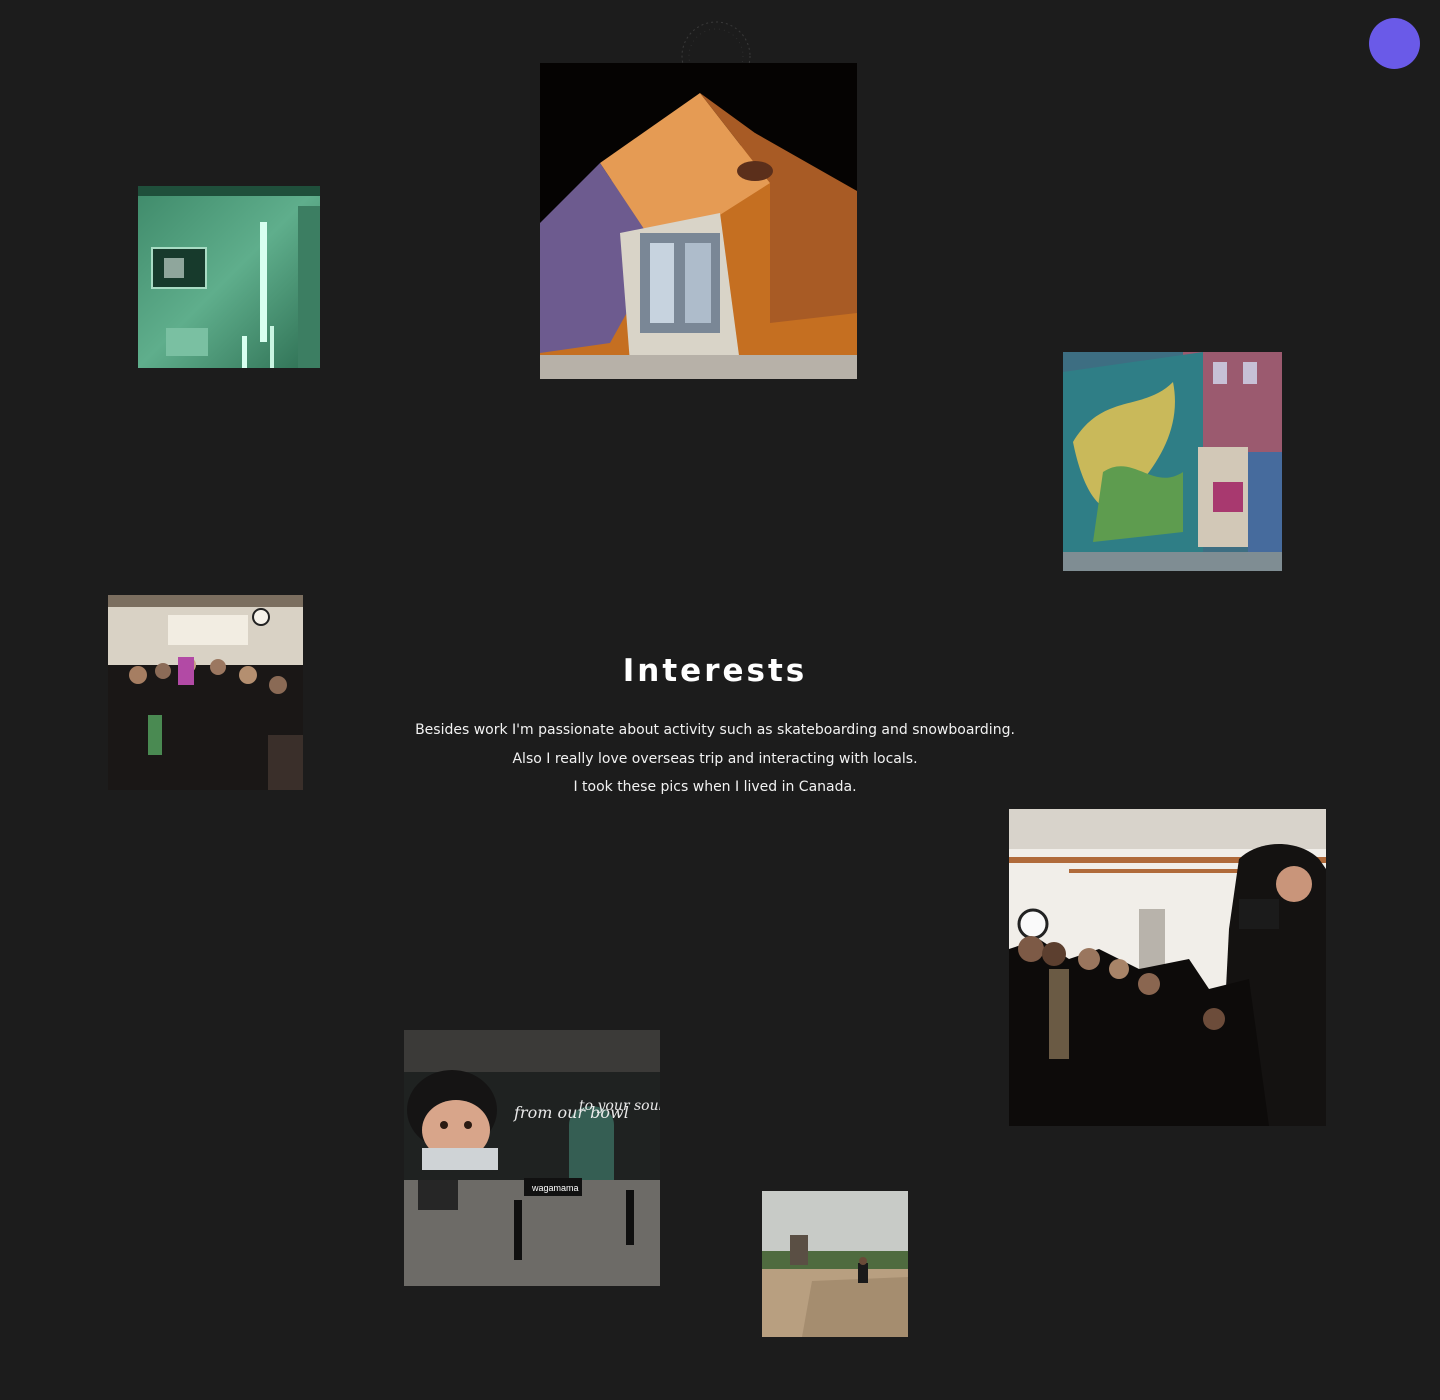  What do you see at coordinates (716, 51) in the screenshot?
I see `circular-text-logo` at bounding box center [716, 51].